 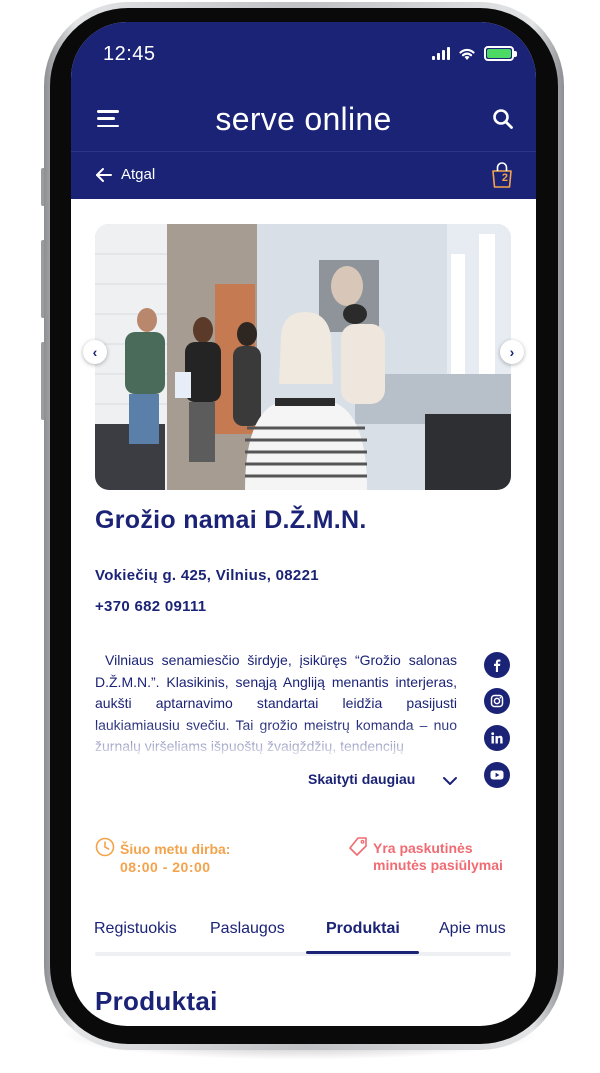 I want to click on app-header: serve online, so click(x=303, y=119).